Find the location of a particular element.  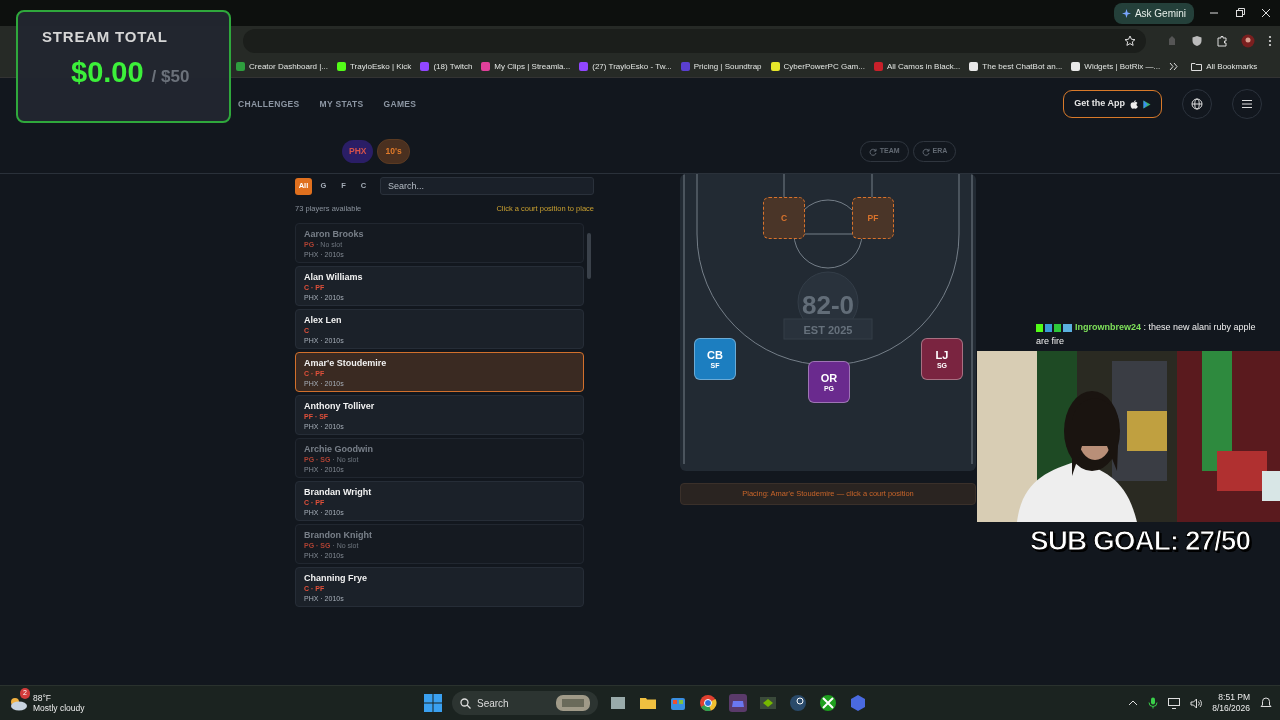

player-name: Alan Williams is located at coordinates (334, 277).